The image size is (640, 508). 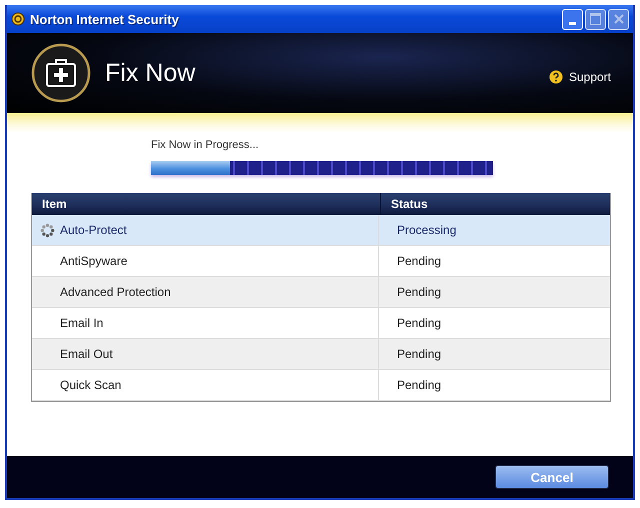 What do you see at coordinates (321, 261) in the screenshot?
I see `table-row: AntiSpyware Pending` at bounding box center [321, 261].